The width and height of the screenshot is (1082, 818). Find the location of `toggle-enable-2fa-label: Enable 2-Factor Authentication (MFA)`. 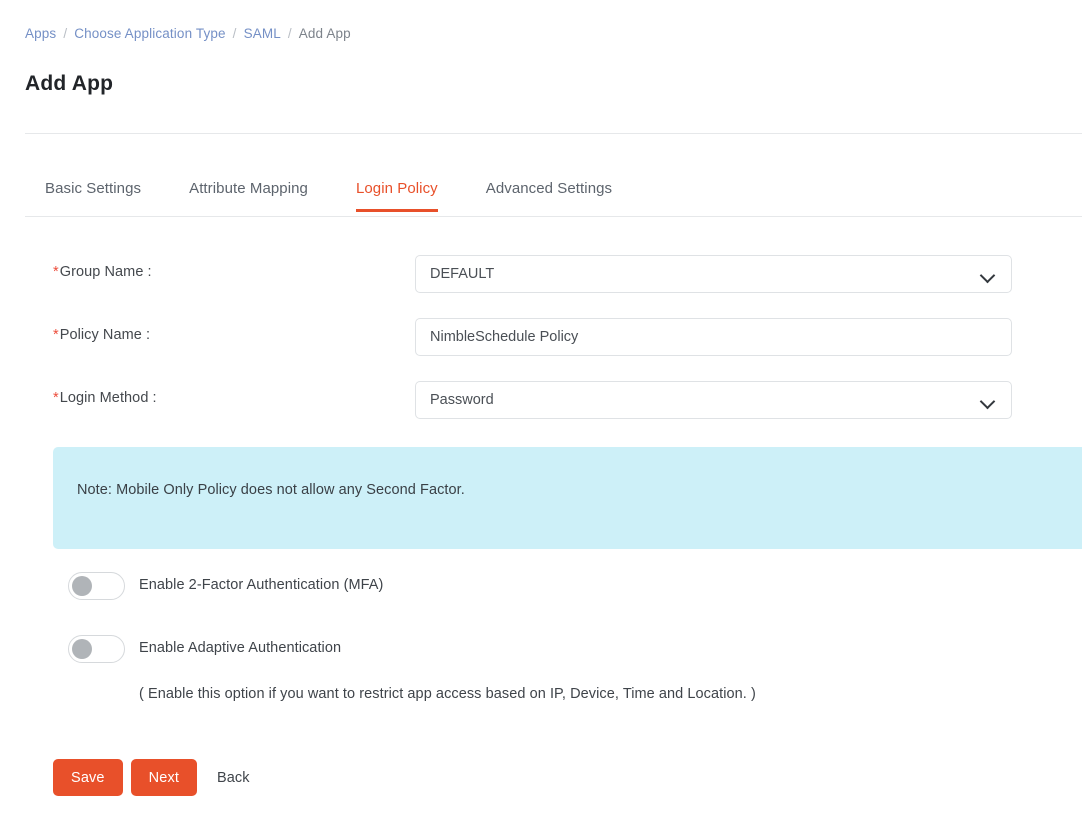

toggle-enable-2fa-label: Enable 2-Factor Authentication (MFA) is located at coordinates (261, 585).